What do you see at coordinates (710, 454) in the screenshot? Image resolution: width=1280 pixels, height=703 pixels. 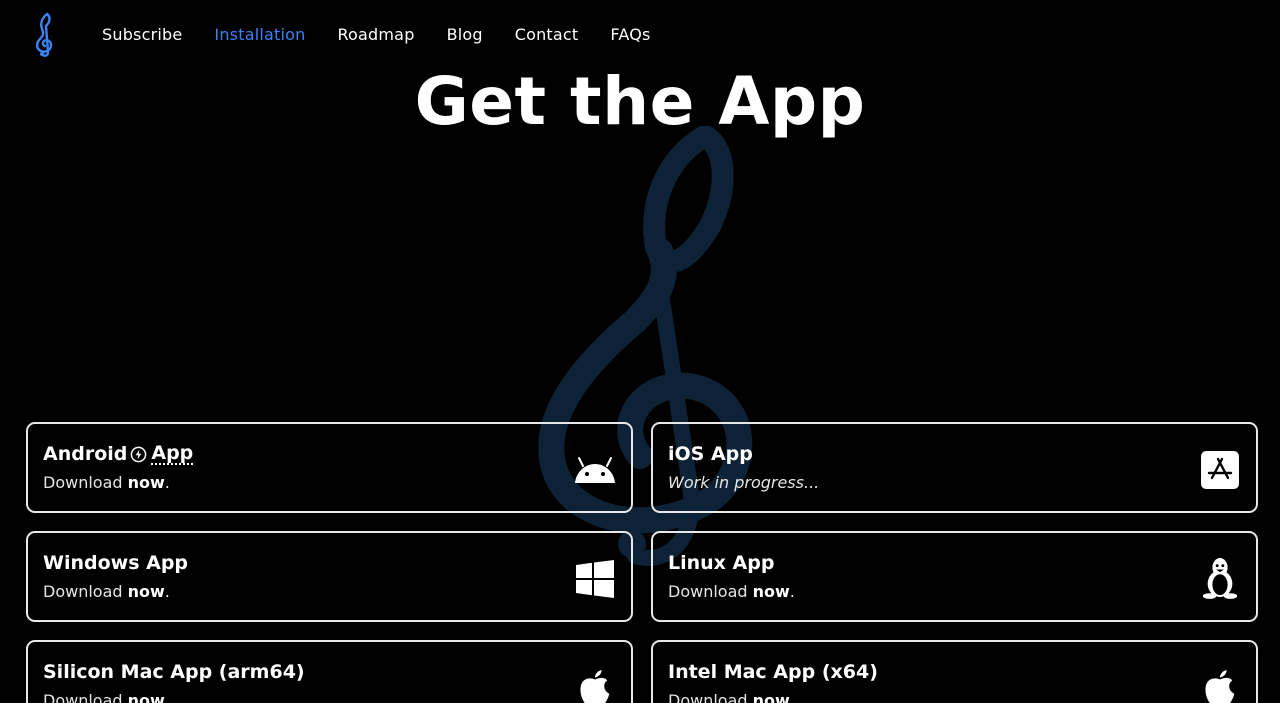 I see `card-title: iOS App` at bounding box center [710, 454].